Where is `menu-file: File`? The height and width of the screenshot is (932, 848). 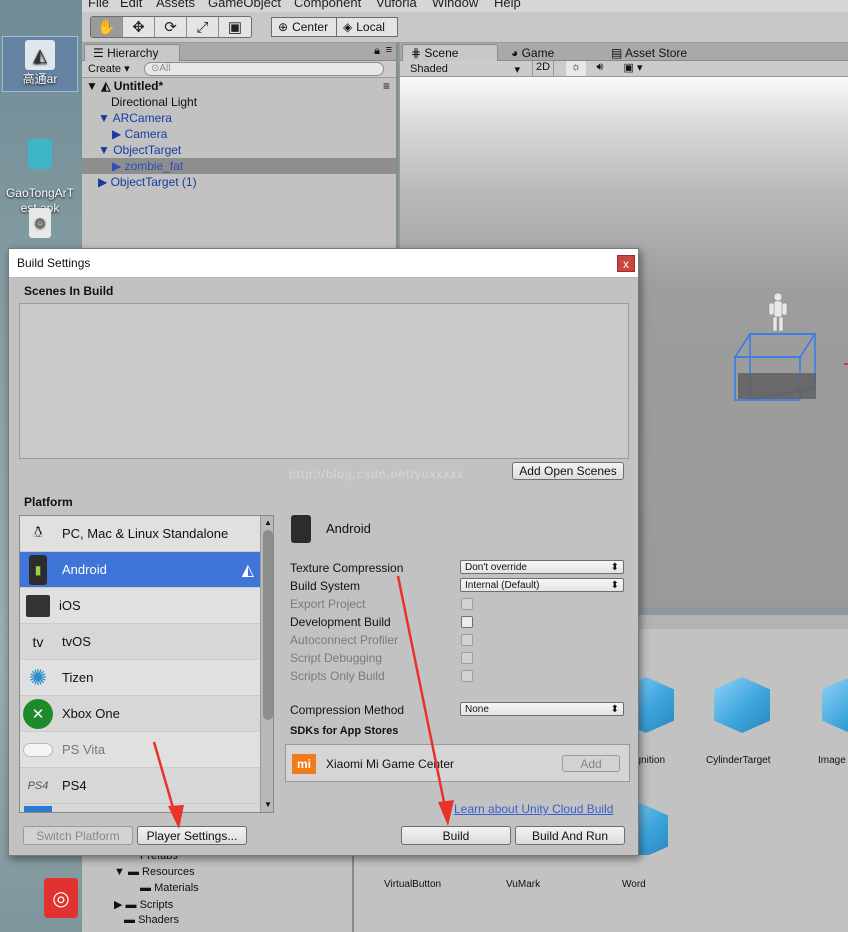
menu-file: File is located at coordinates (98, 5).